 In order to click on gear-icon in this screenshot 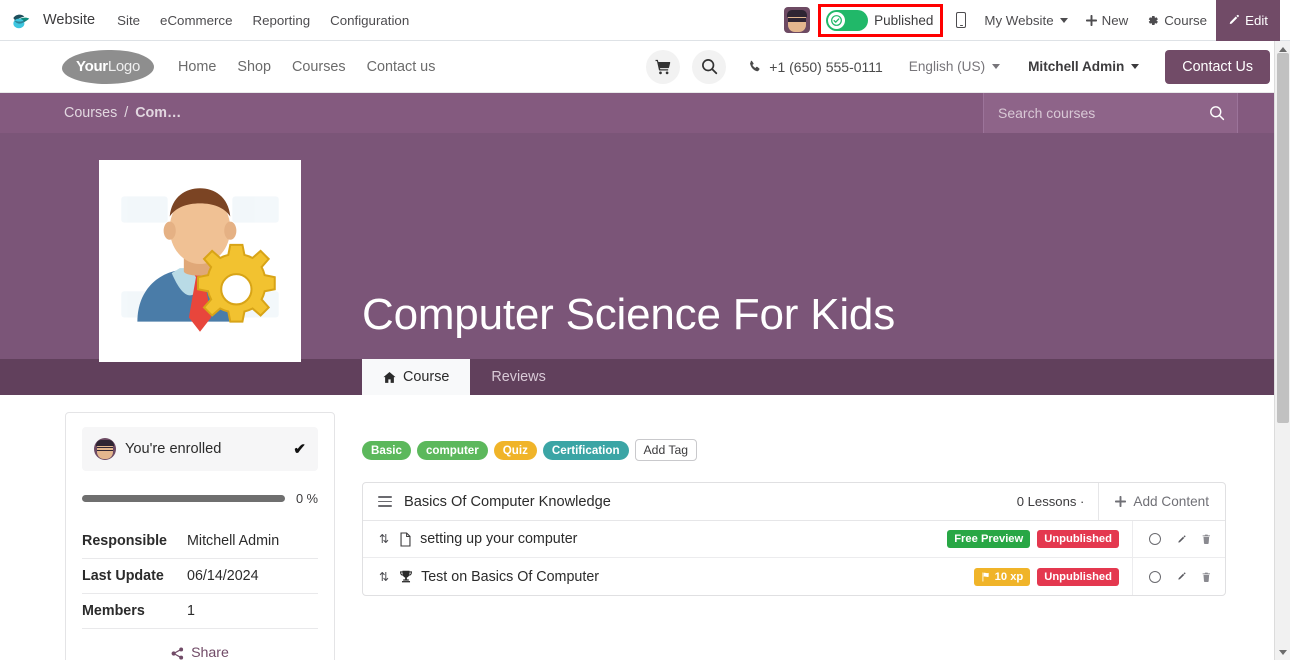, I will do `click(1154, 20)`.